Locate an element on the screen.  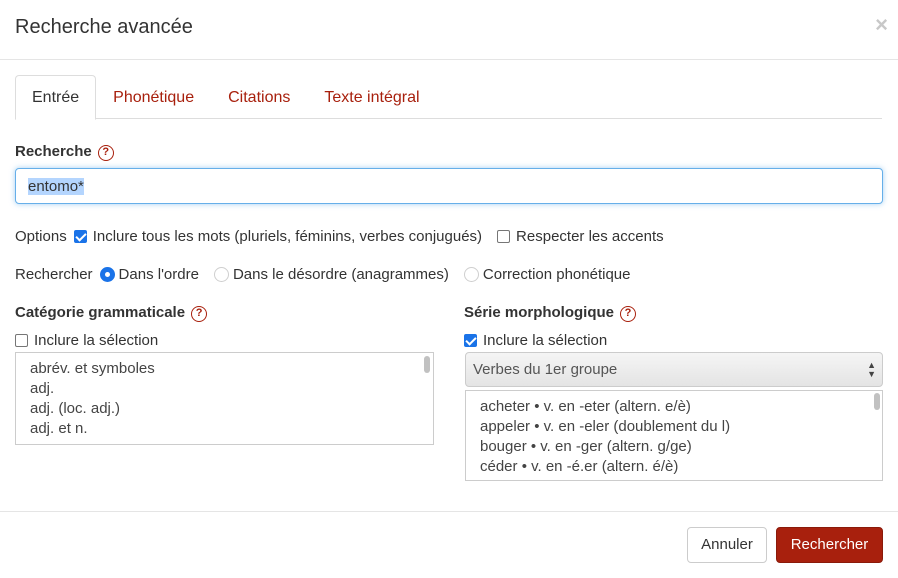
respect-accents-checkbox is located at coordinates (504, 236).